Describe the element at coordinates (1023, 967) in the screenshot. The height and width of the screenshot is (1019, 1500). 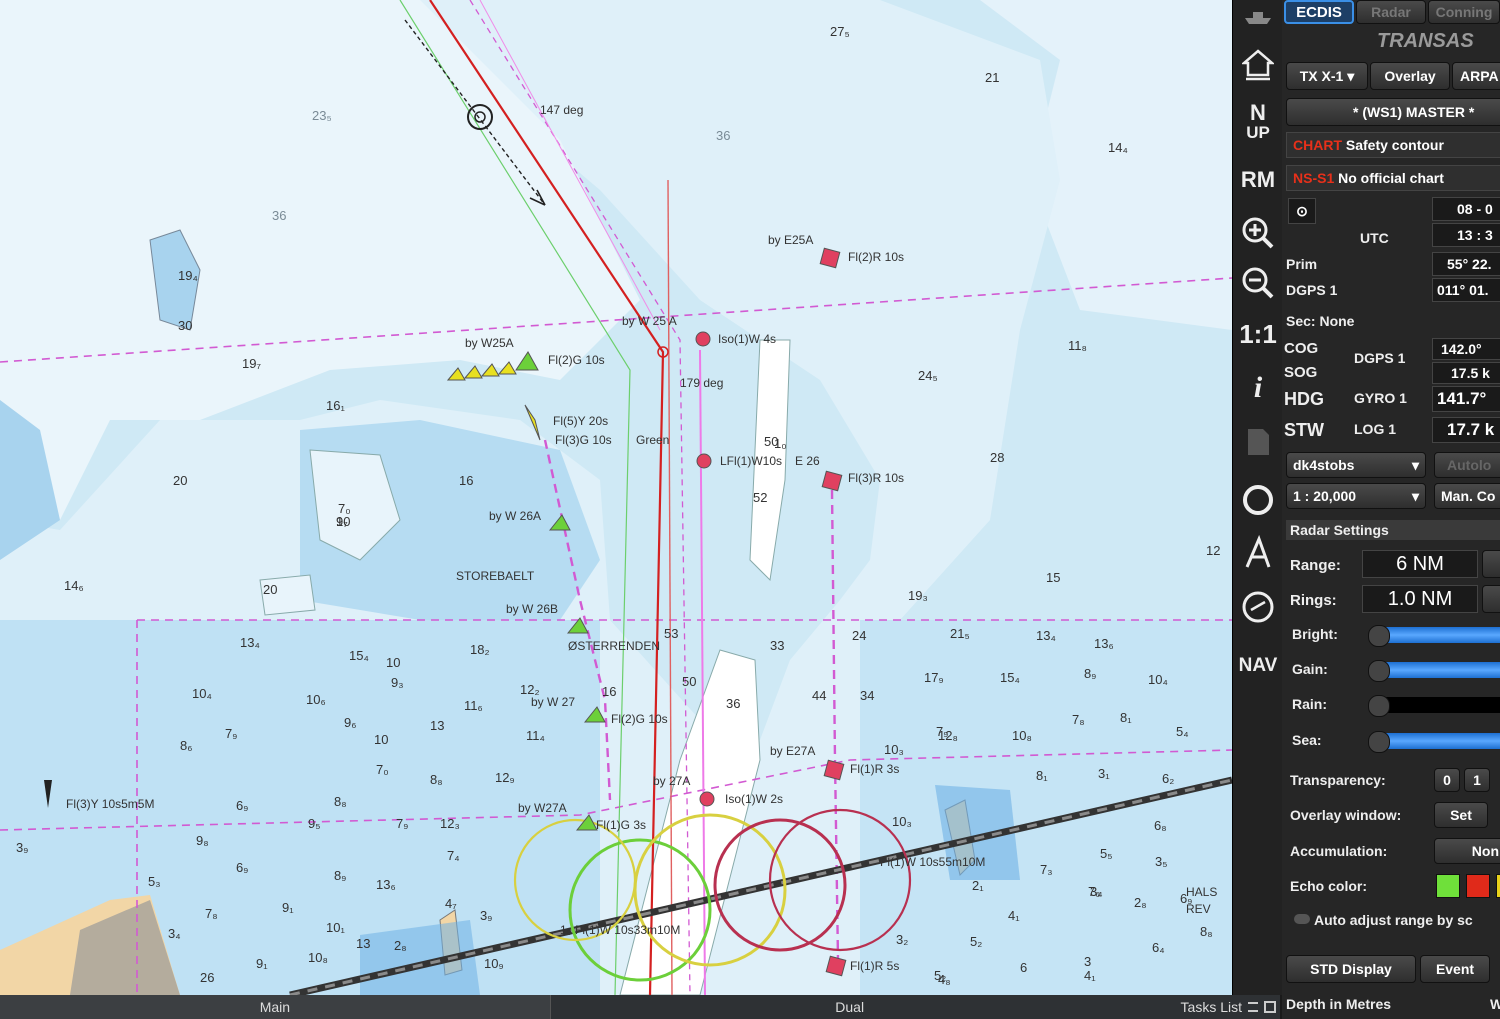
I see `sounding-depth: 6` at that location.